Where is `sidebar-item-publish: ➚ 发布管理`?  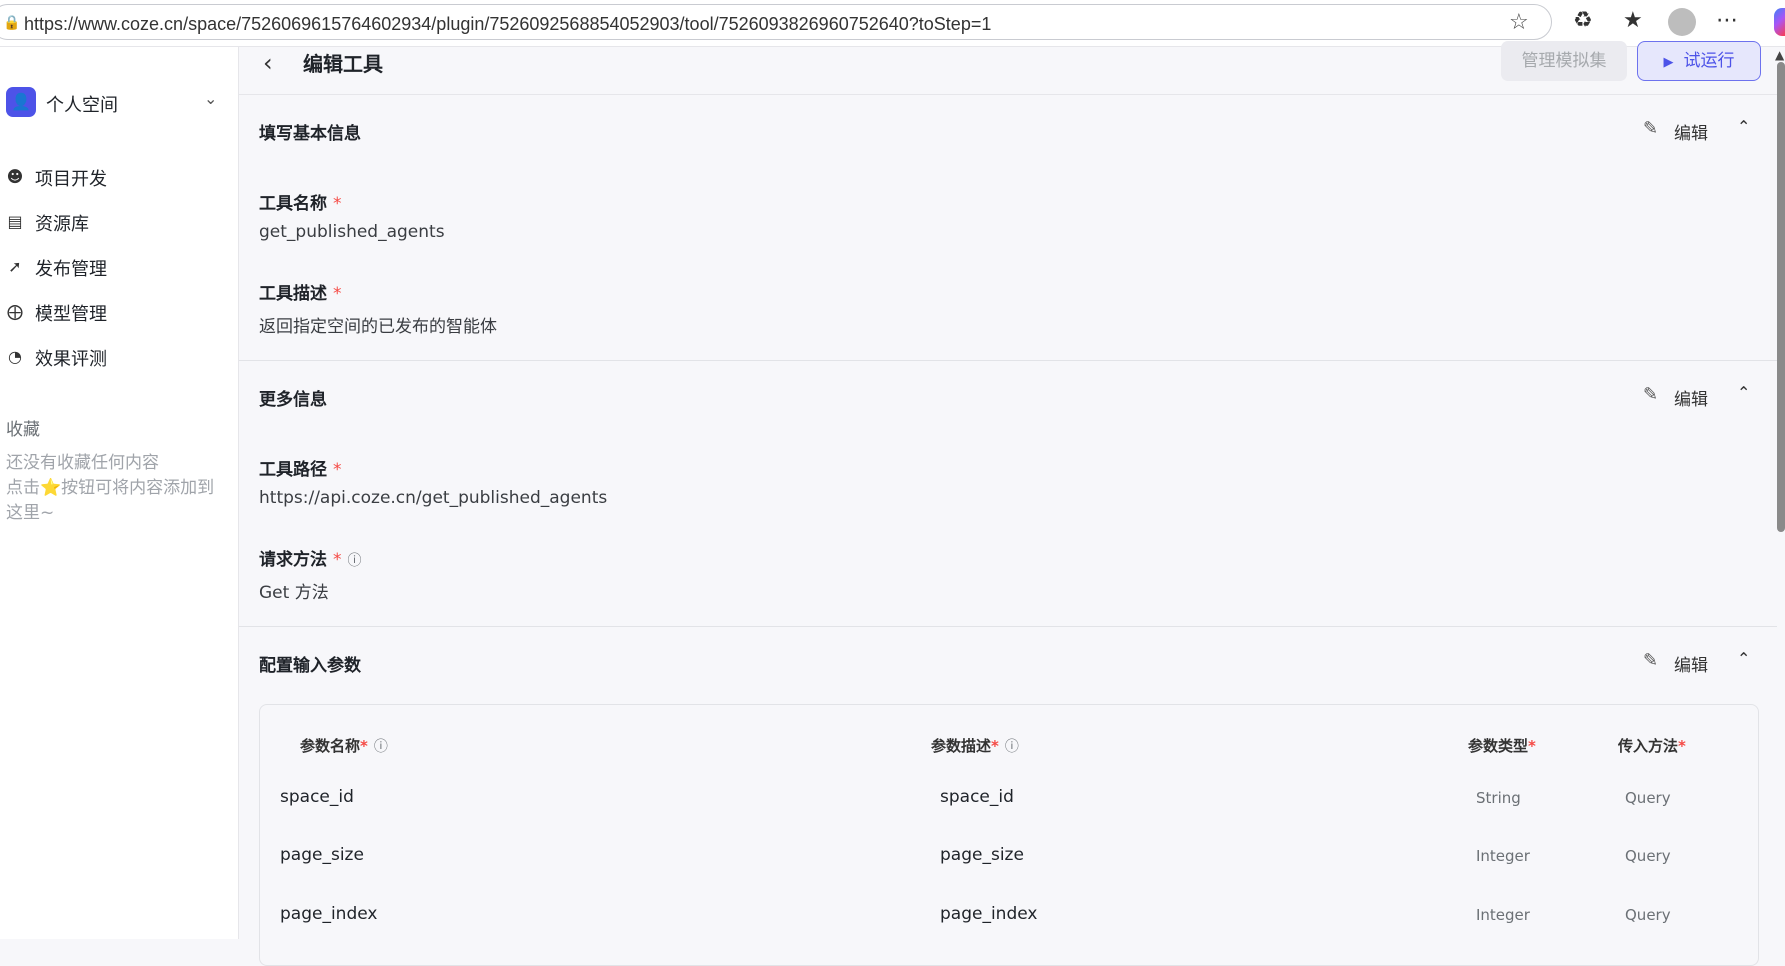 sidebar-item-publish: ➚ 发布管理 is located at coordinates (116, 269).